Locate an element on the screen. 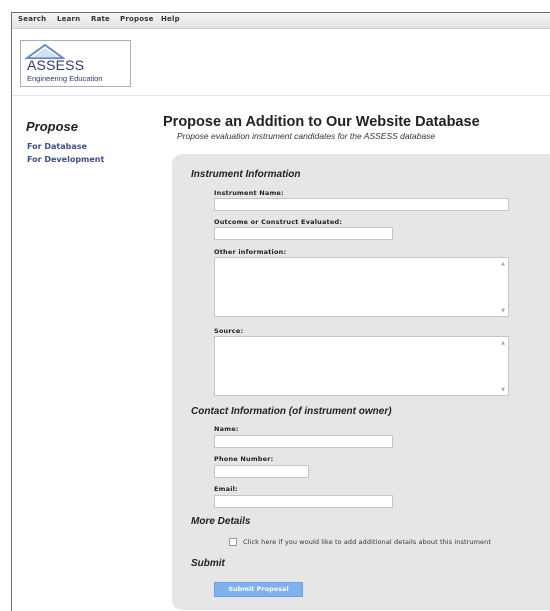  other-info-textarea: ▲ ▼ is located at coordinates (361, 287).